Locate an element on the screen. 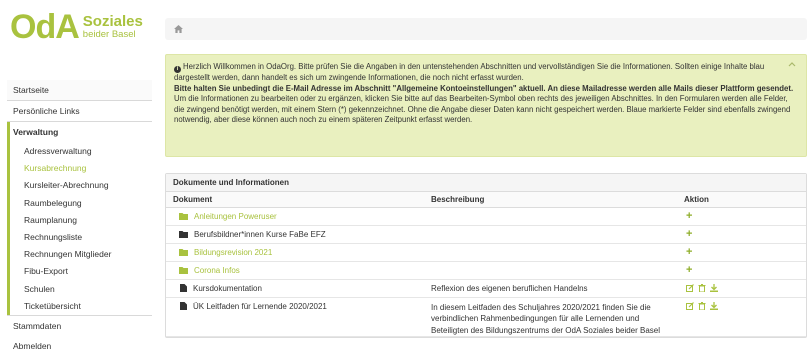 Image resolution: width=810 pixels, height=349 pixels. logo-text: Soziales beider Basel is located at coordinates (113, 26).